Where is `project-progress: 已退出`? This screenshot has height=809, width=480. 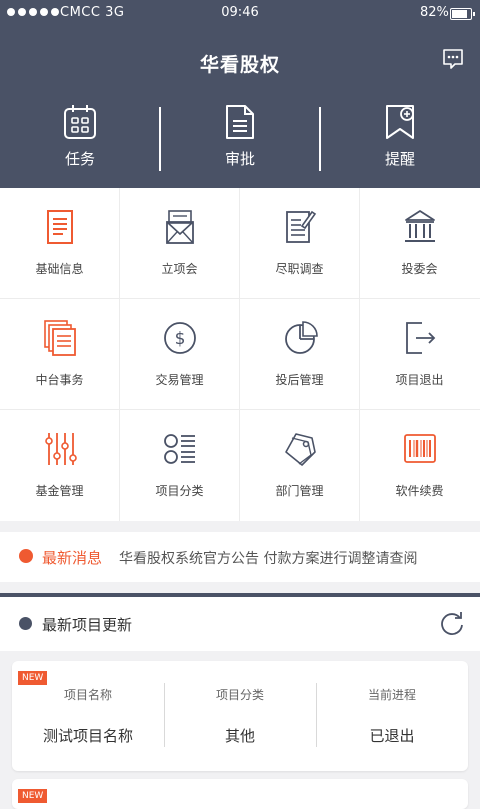
project-progress: 已退出 is located at coordinates (392, 736).